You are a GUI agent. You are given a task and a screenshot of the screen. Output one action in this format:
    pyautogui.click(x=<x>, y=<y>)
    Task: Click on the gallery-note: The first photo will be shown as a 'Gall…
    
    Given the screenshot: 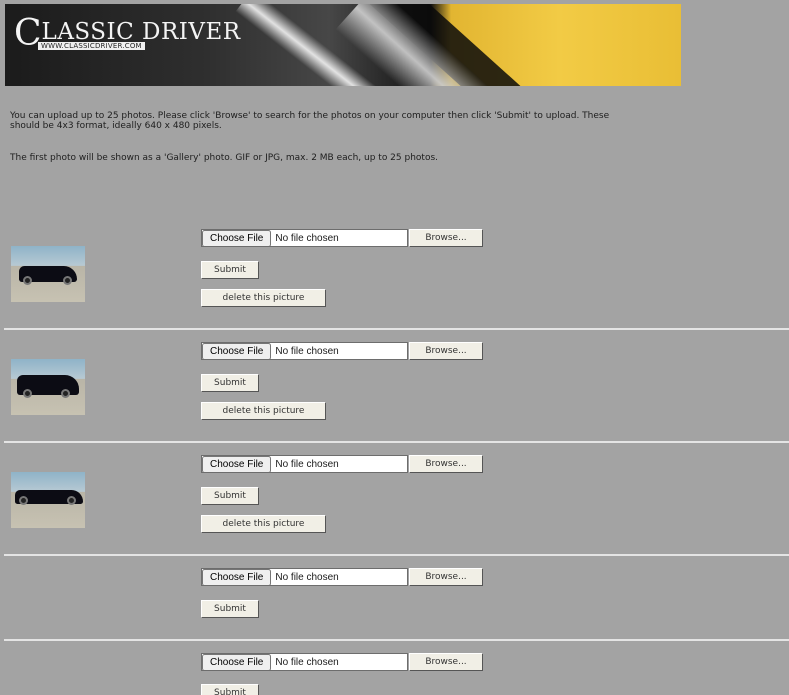 What is the action you would take?
    pyautogui.click(x=224, y=158)
    